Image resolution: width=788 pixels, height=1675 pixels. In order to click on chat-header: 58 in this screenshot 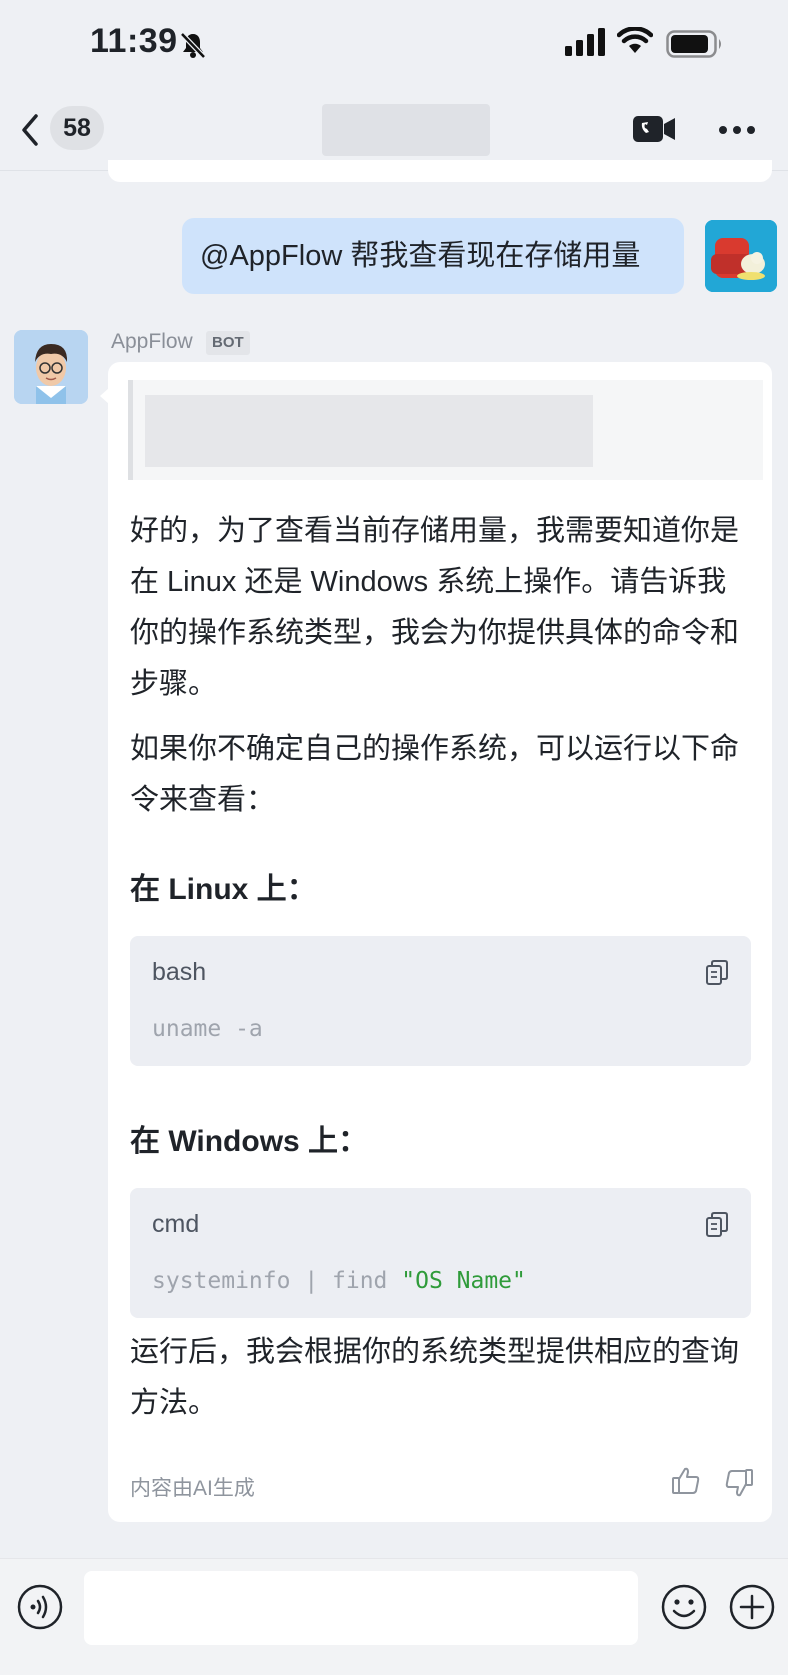, I will do `click(394, 130)`.